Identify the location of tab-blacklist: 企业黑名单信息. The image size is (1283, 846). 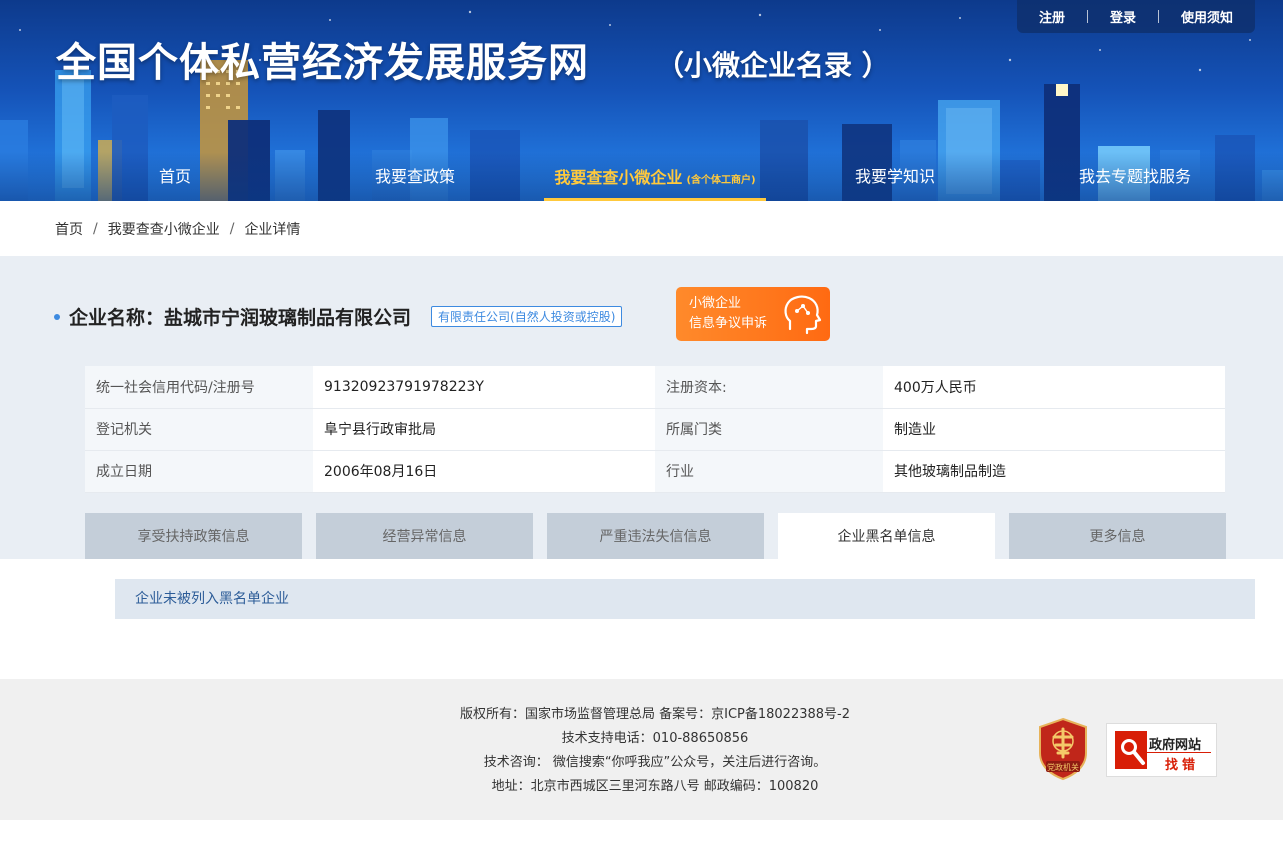
(886, 536).